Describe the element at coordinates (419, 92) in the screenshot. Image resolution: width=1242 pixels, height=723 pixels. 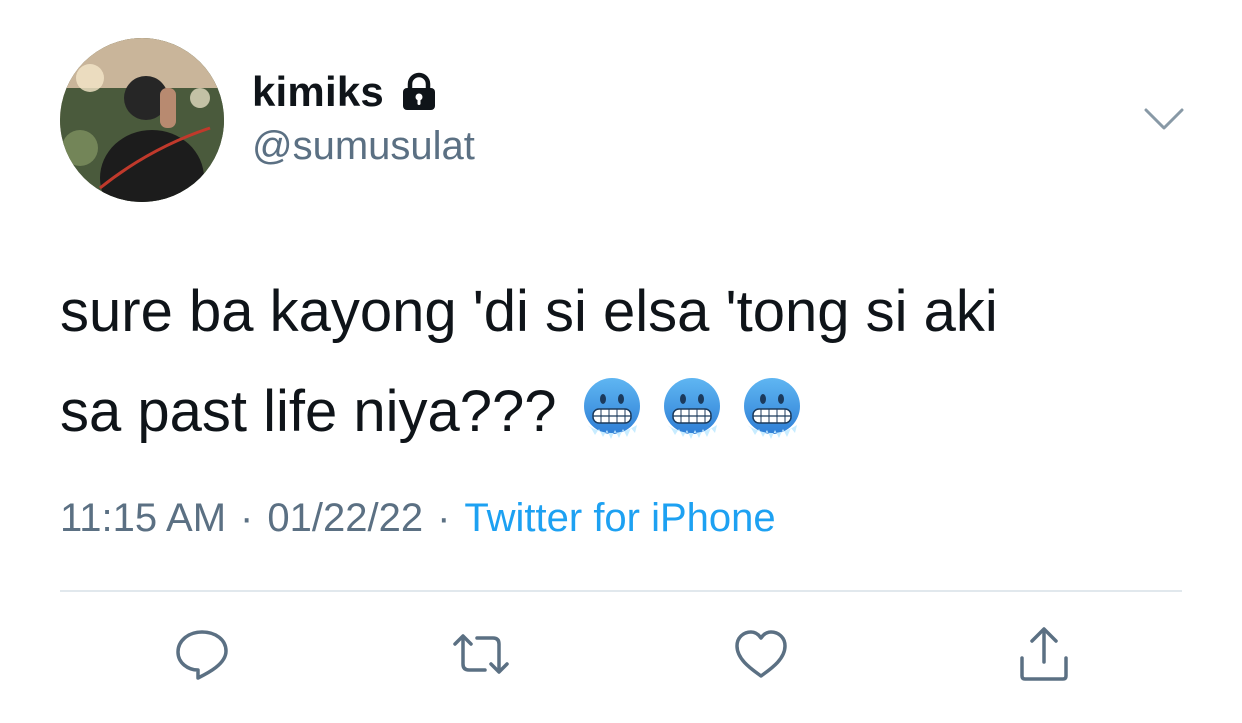
I see `lock-icon` at that location.